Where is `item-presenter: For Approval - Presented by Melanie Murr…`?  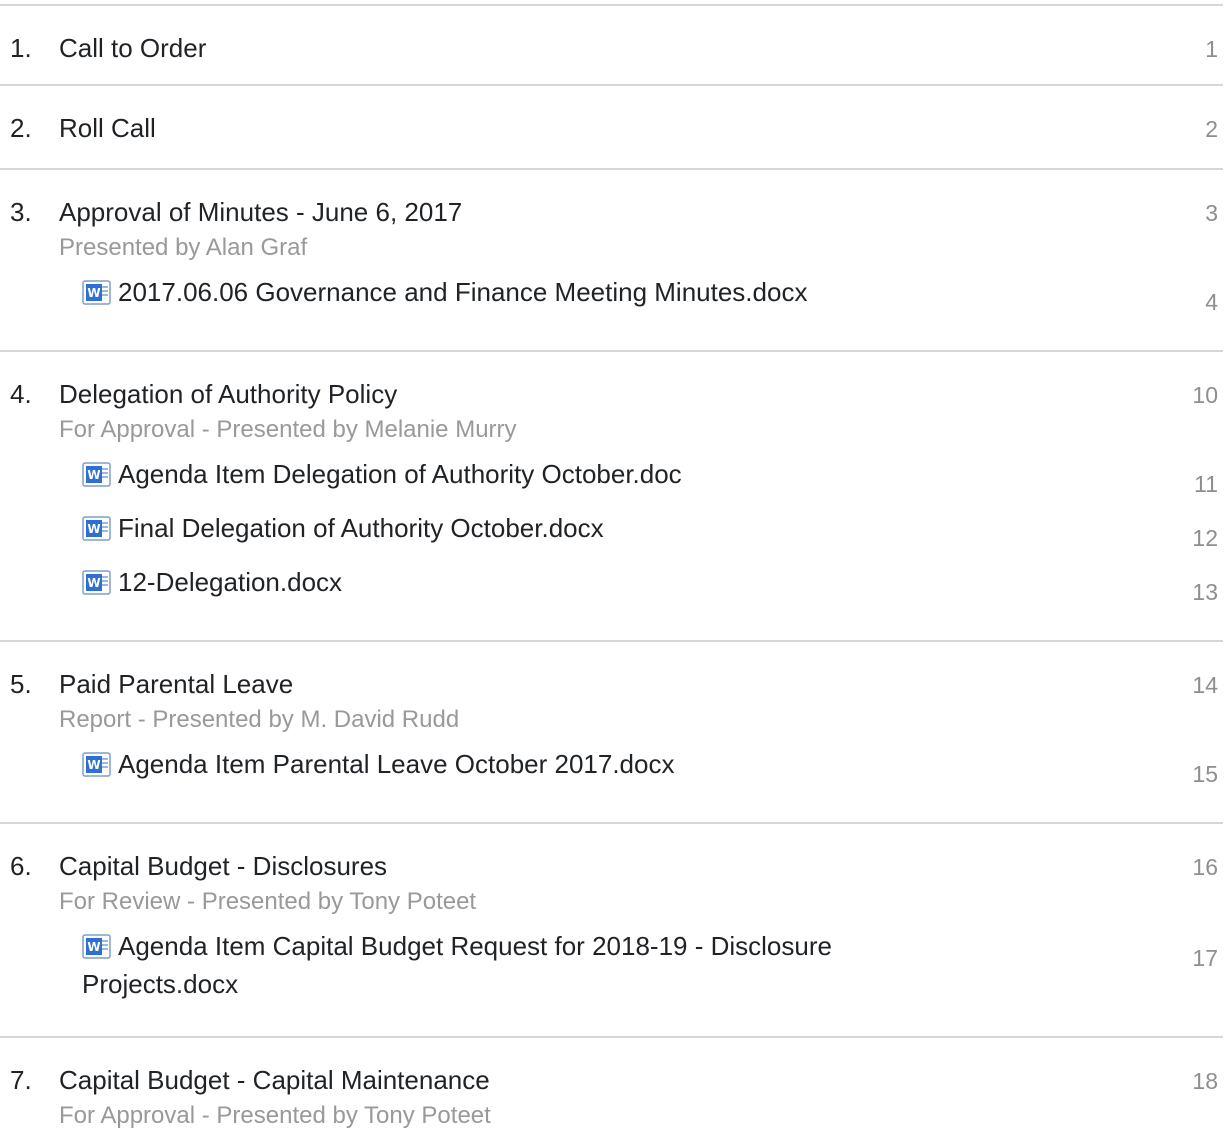
item-presenter: For Approval - Presented by Melanie Murr… is located at coordinates (288, 429).